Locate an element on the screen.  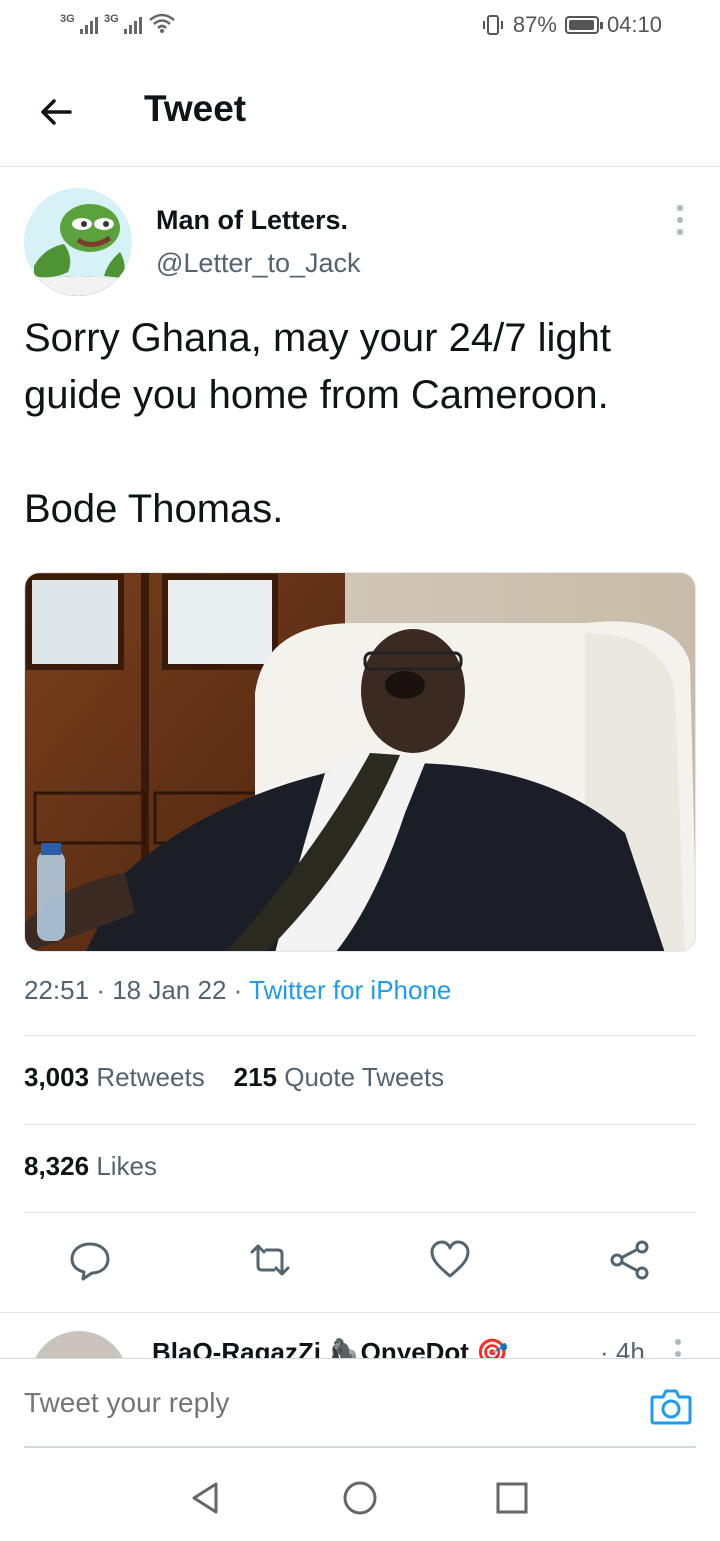
page-title: Tweet is located at coordinates (195, 108).